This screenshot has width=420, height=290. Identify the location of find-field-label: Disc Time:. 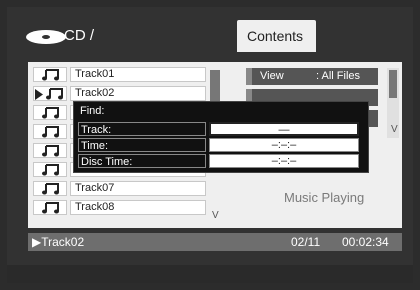
(142, 161).